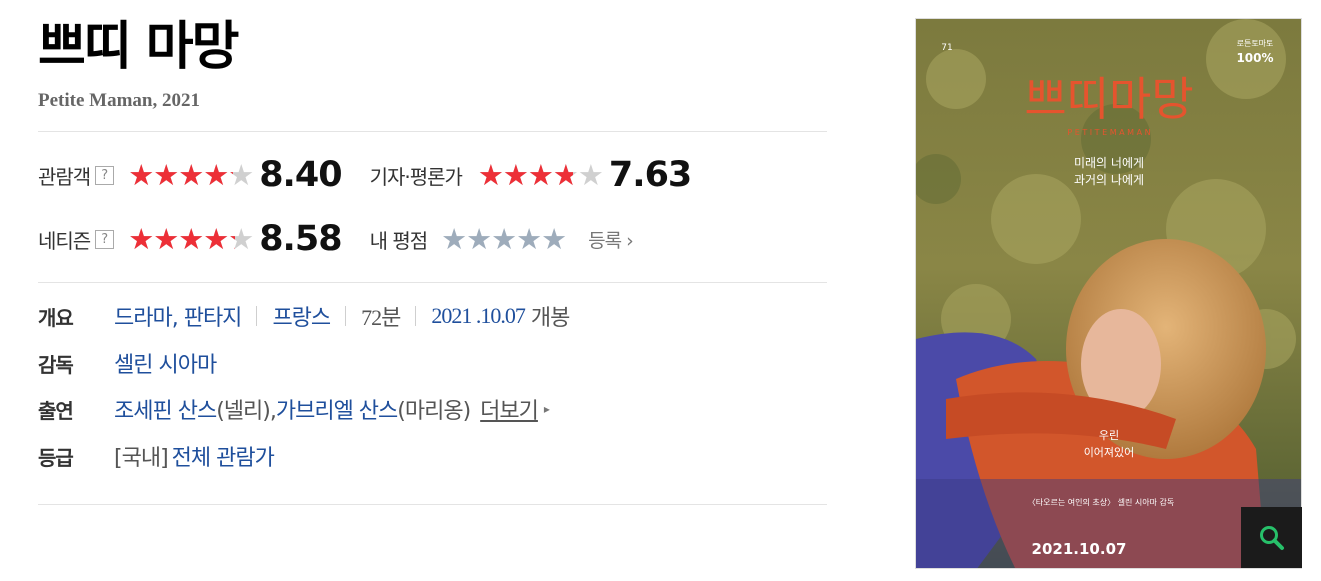 The width and height of the screenshot is (1321, 581). What do you see at coordinates (337, 409) in the screenshot?
I see `actor-link: 가브리엘 산스` at bounding box center [337, 409].